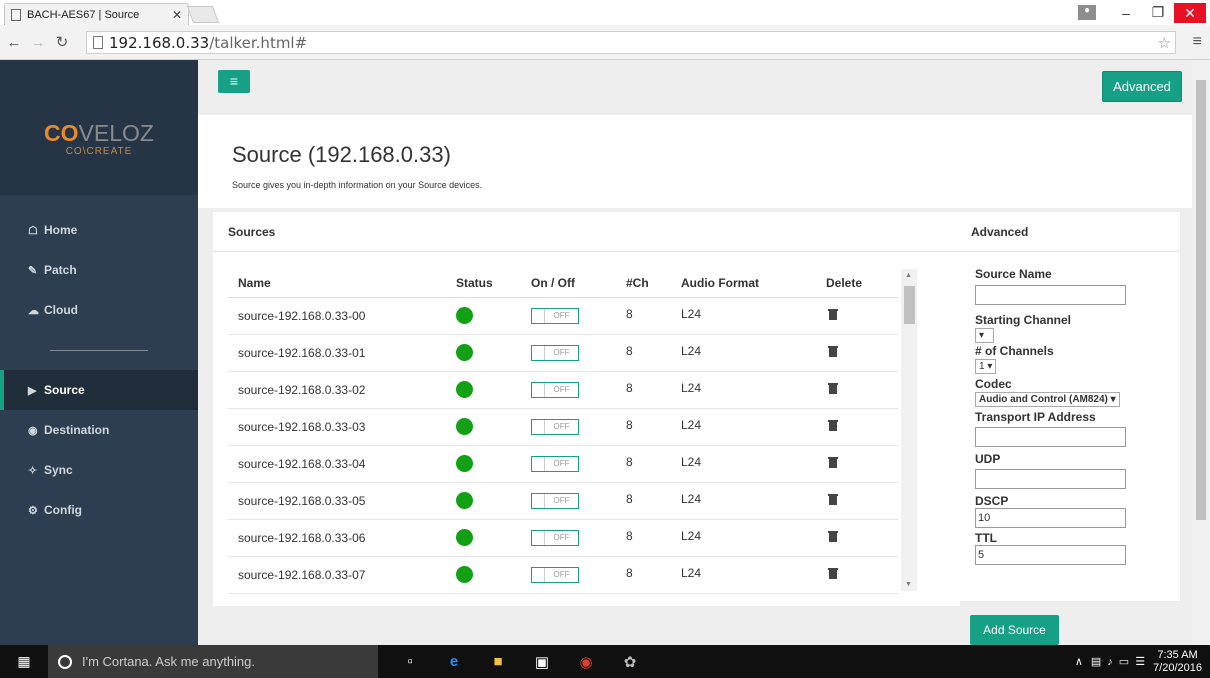 This screenshot has height=678, width=1210. Describe the element at coordinates (908, 275) in the screenshot. I see `scroll-up-icon: ▲` at that location.